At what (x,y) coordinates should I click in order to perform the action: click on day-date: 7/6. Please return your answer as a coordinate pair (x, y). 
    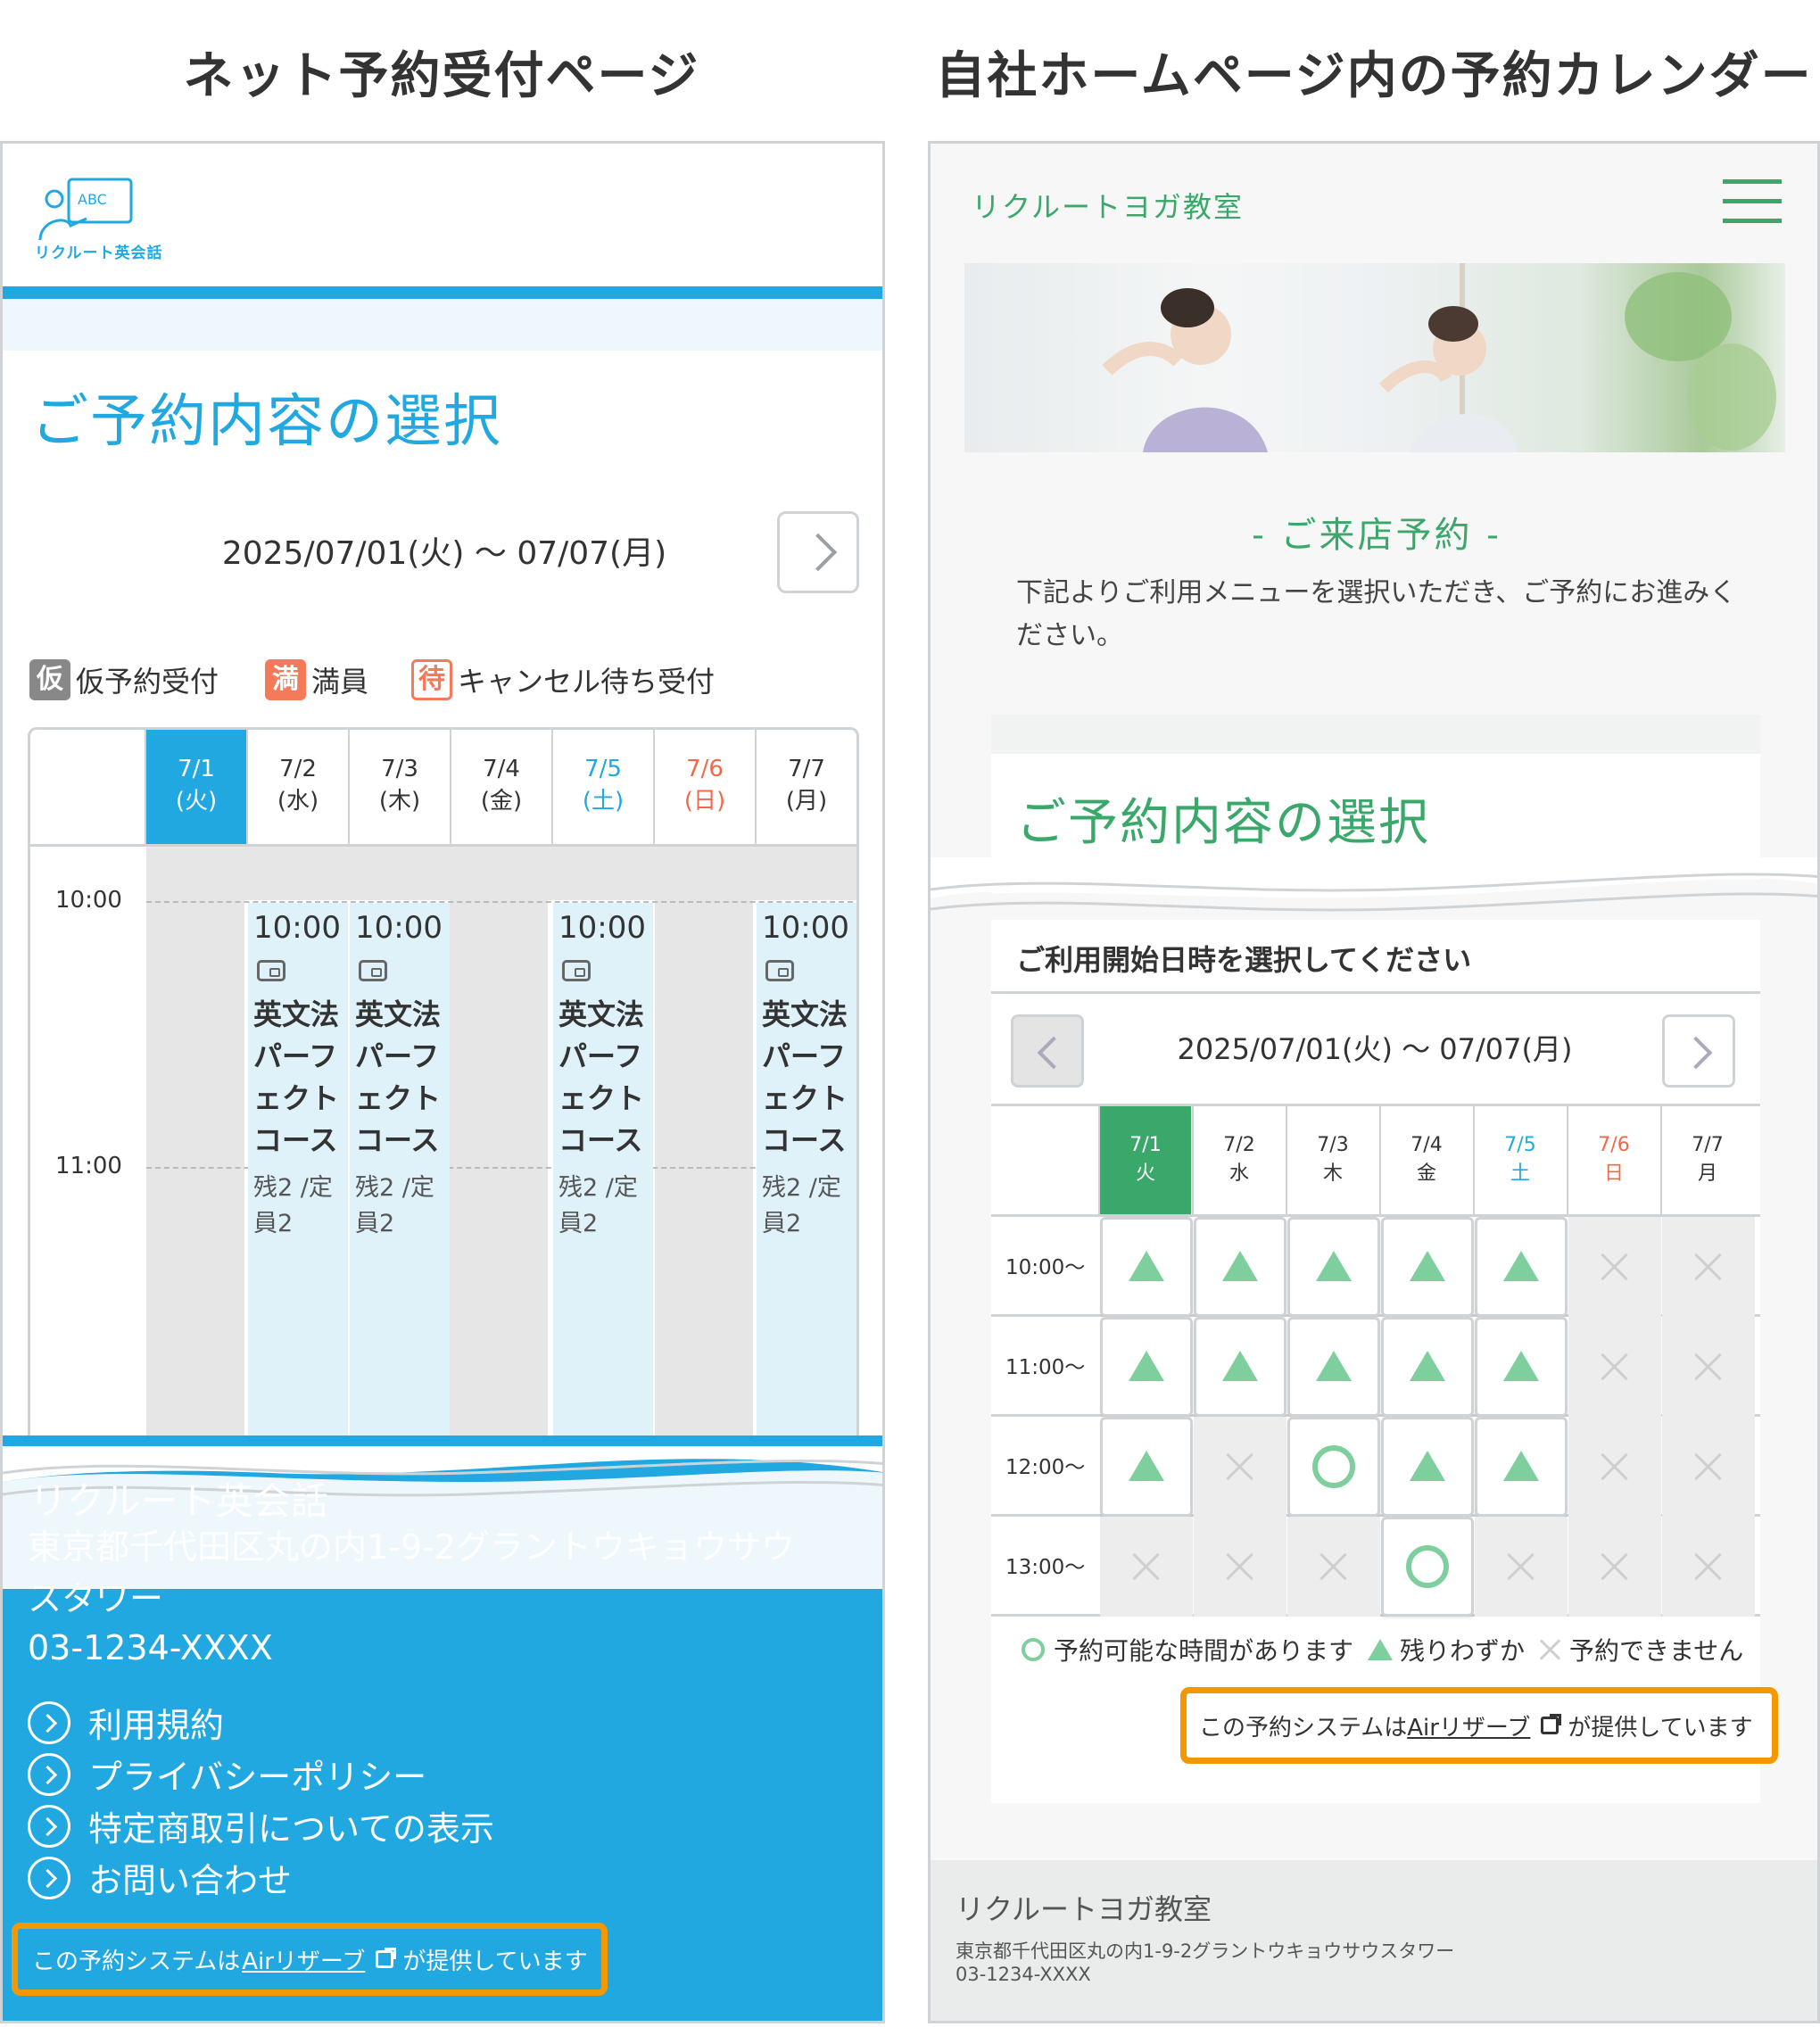
    Looking at the image, I should click on (1614, 1145).